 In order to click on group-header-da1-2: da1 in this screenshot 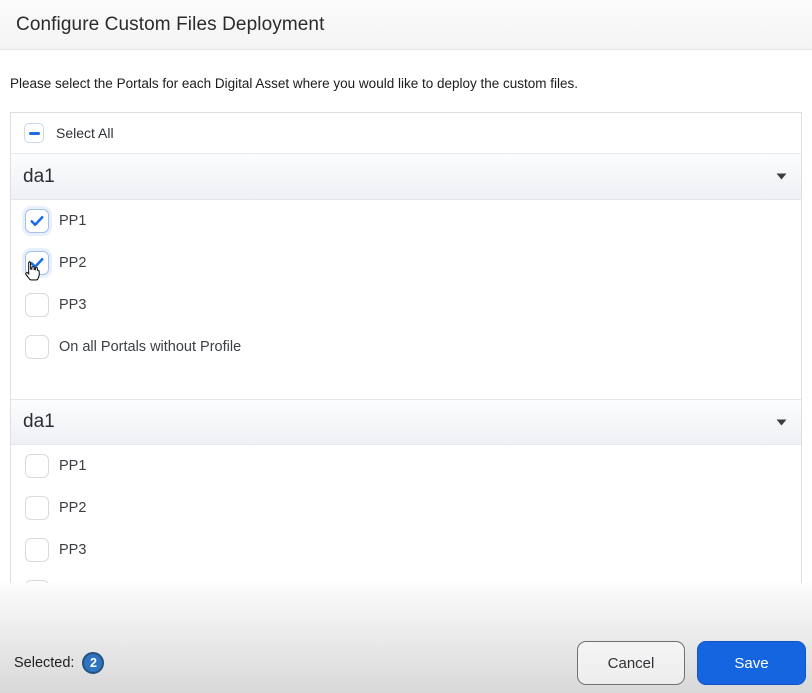, I will do `click(406, 422)`.